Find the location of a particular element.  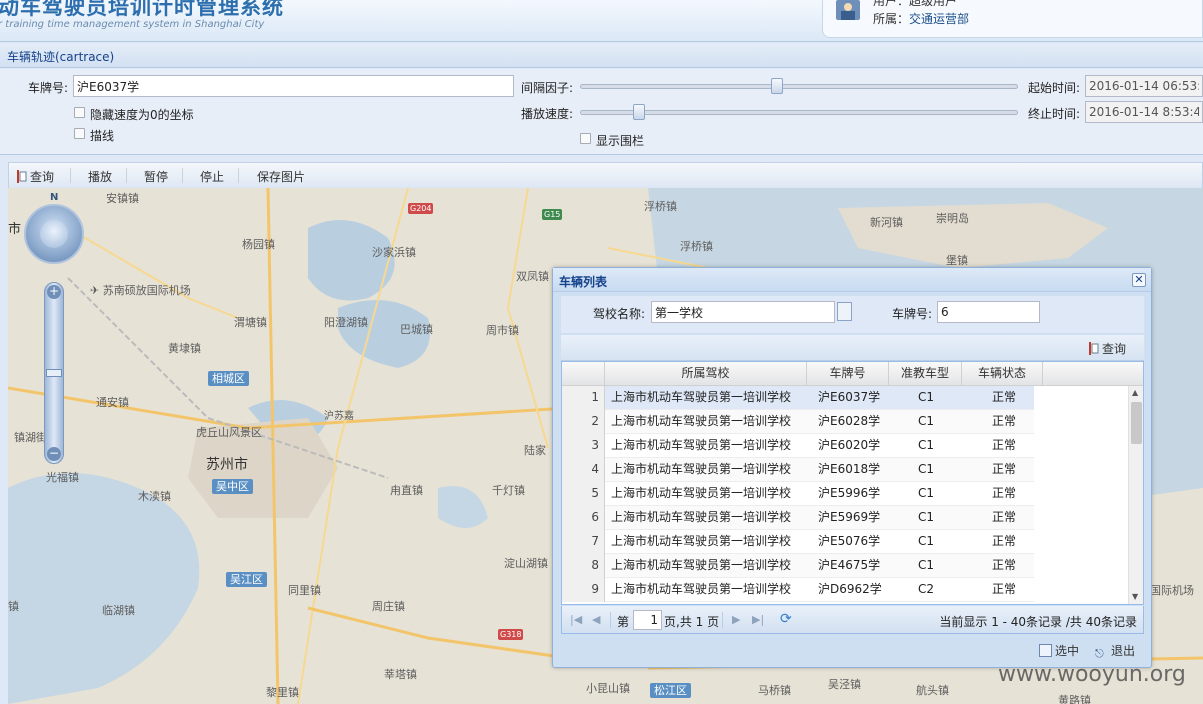

zoom-handle is located at coordinates (54, 373).